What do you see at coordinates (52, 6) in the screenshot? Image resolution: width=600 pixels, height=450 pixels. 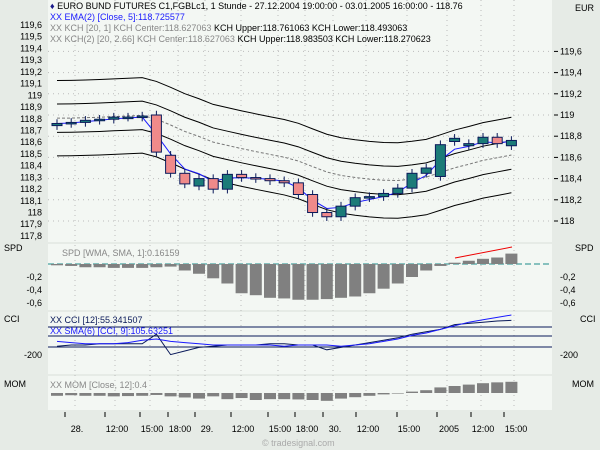 I see `instrument-icon: ♦` at bounding box center [52, 6].